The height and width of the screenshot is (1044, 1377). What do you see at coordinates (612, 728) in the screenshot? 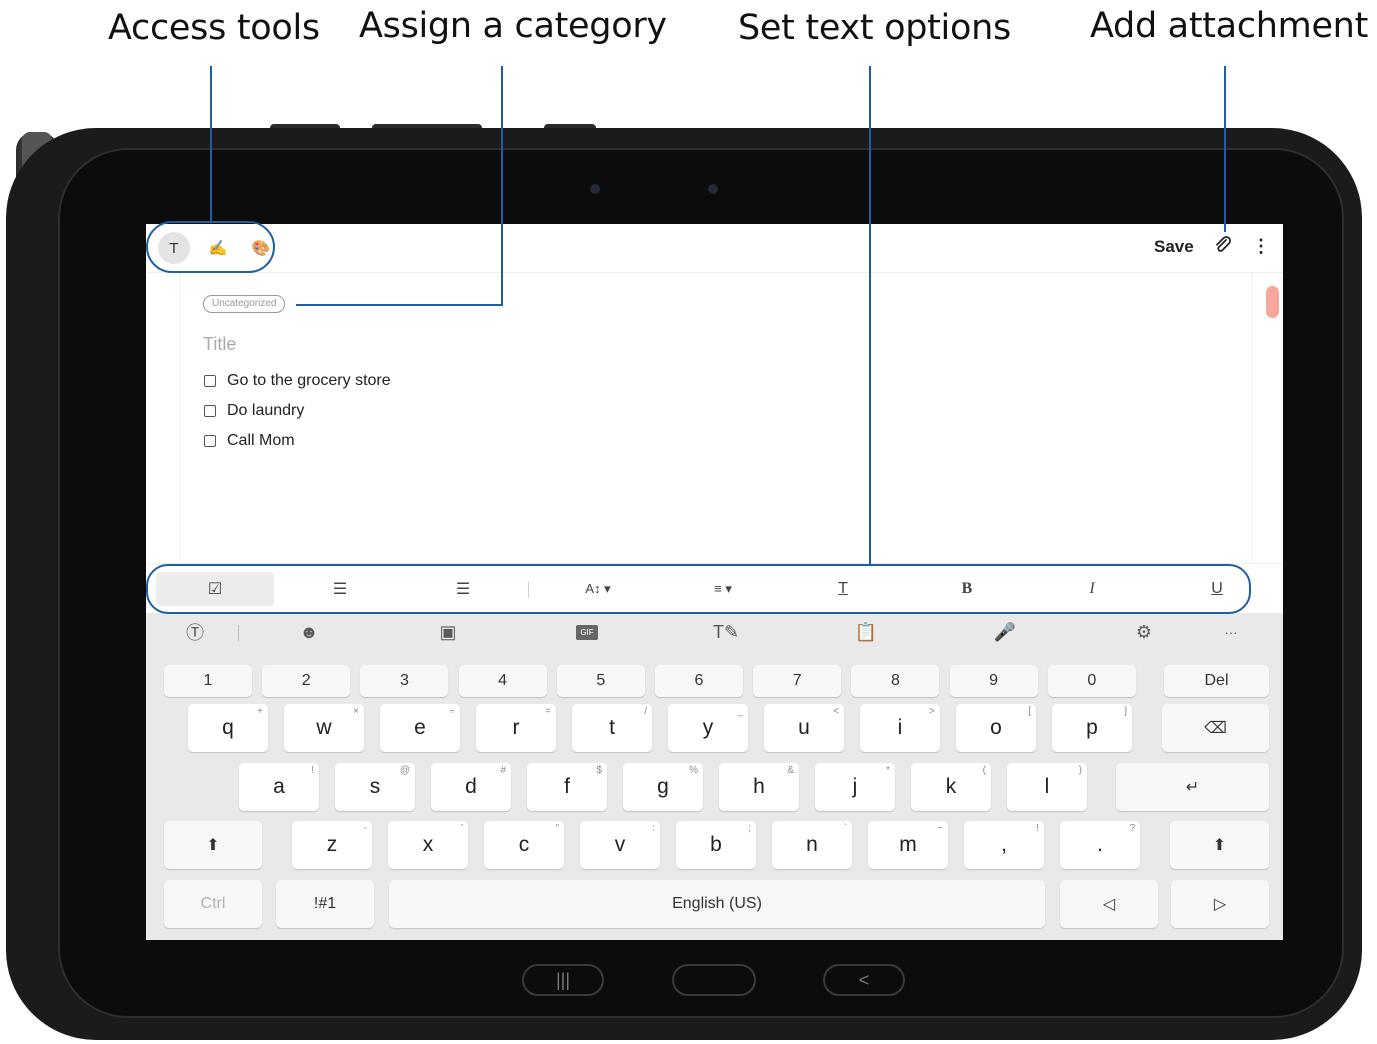
I see `key-t: t /` at bounding box center [612, 728].